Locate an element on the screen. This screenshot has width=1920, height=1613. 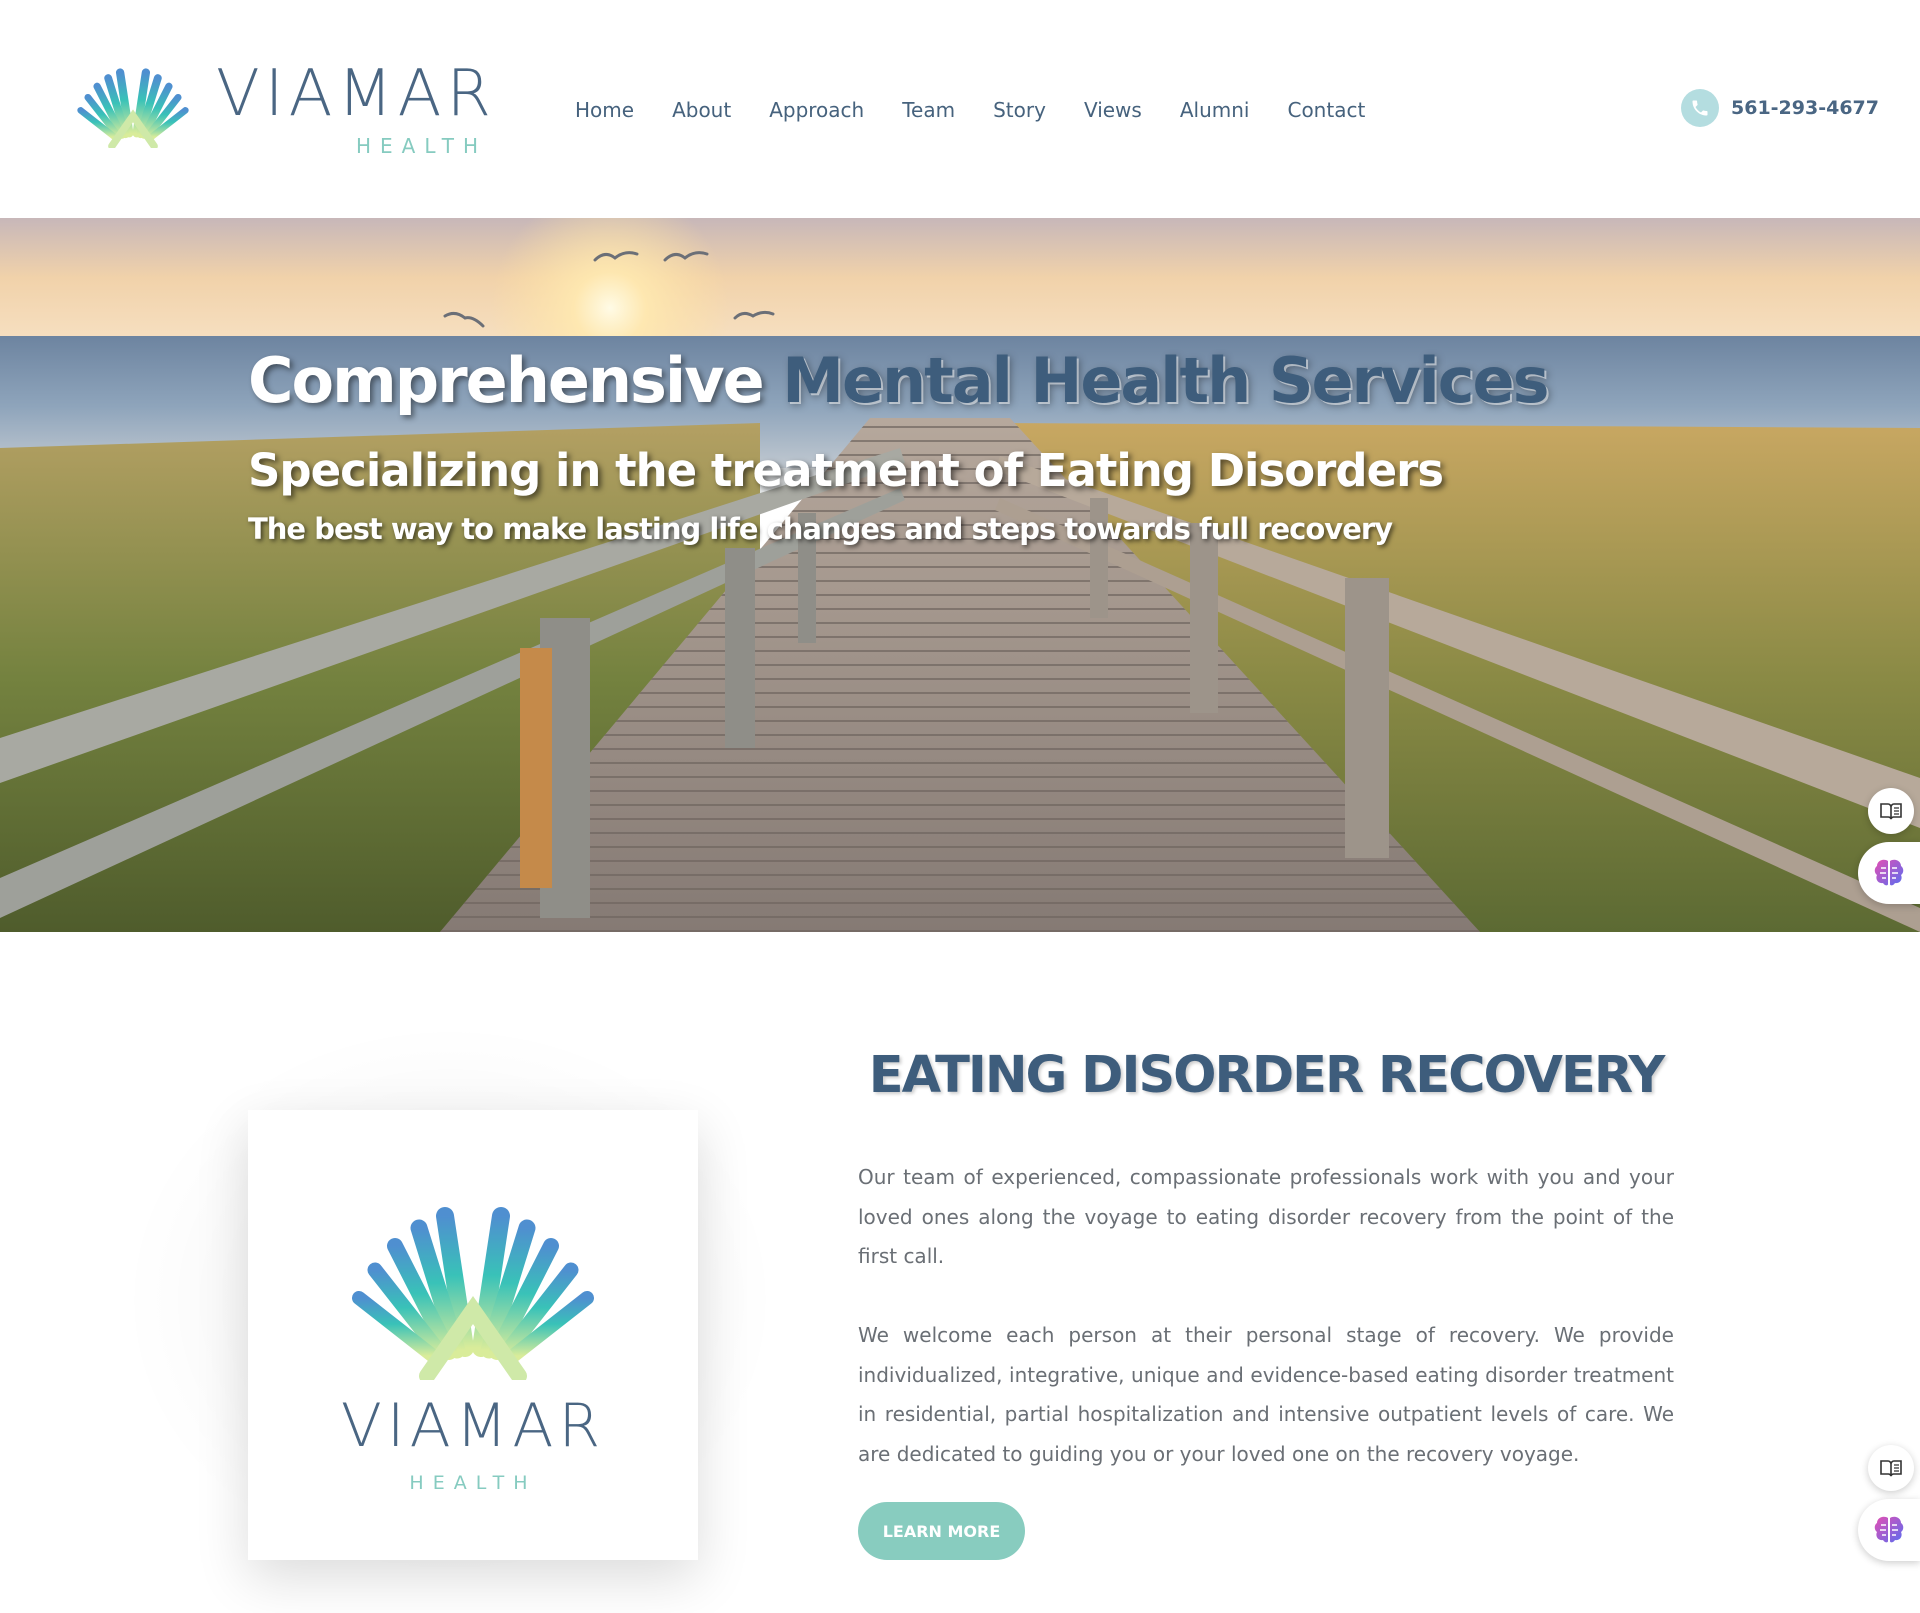
learn-more-button: LEARN MORE is located at coordinates (941, 1531).